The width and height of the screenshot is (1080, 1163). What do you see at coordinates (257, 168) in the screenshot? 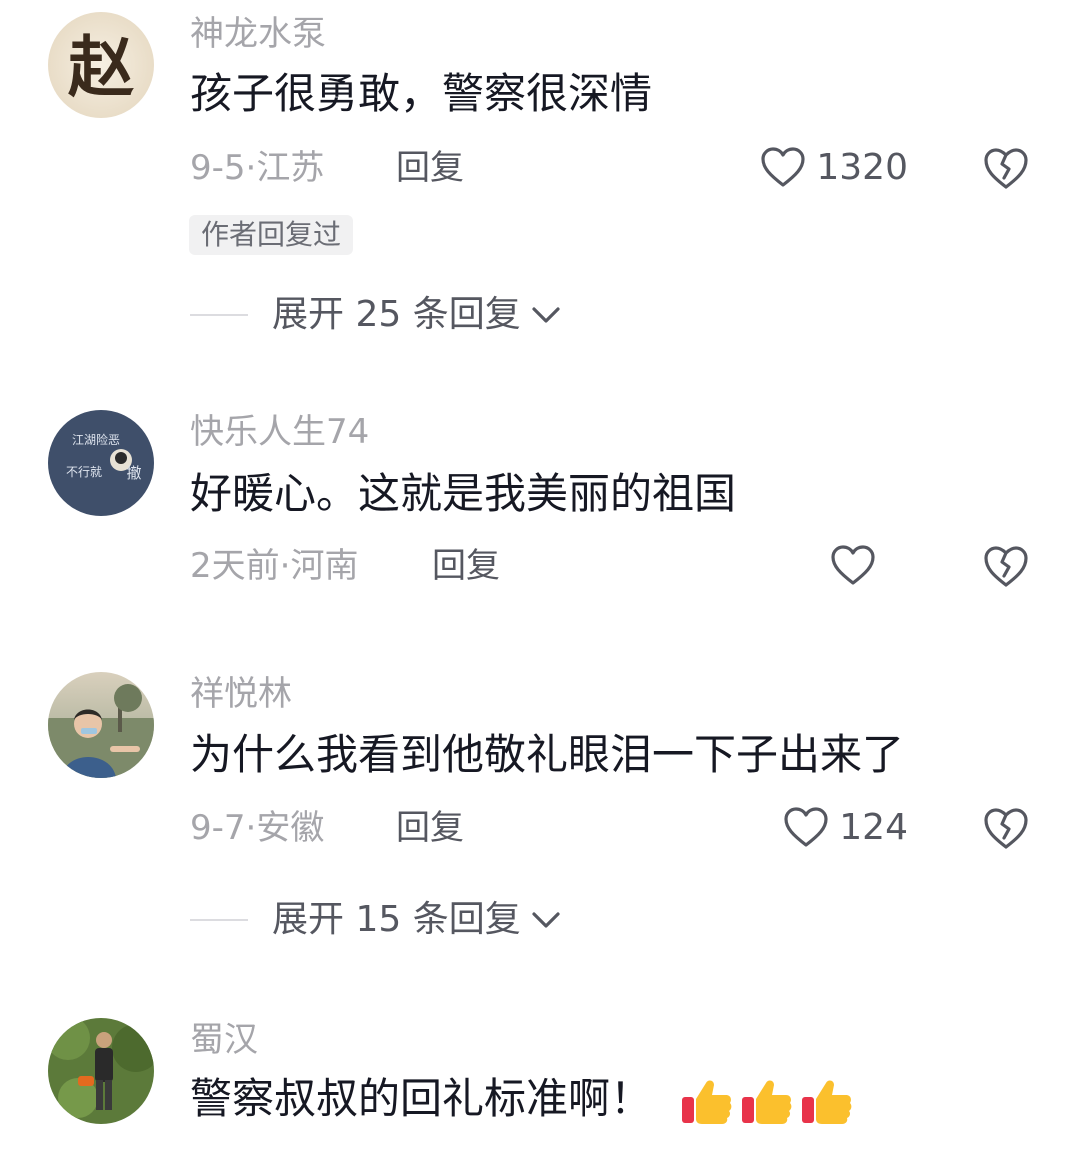
I see `comment-meta: 9-5·江苏` at bounding box center [257, 168].